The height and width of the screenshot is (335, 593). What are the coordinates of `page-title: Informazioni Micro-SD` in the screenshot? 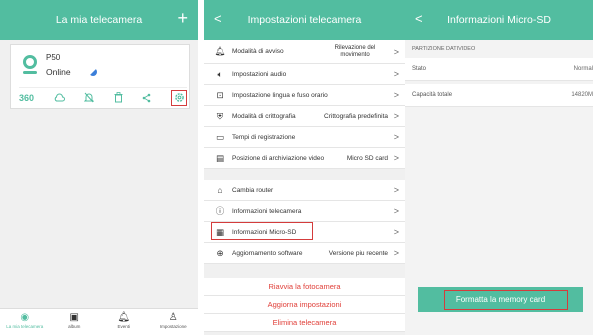 It's located at (499, 20).